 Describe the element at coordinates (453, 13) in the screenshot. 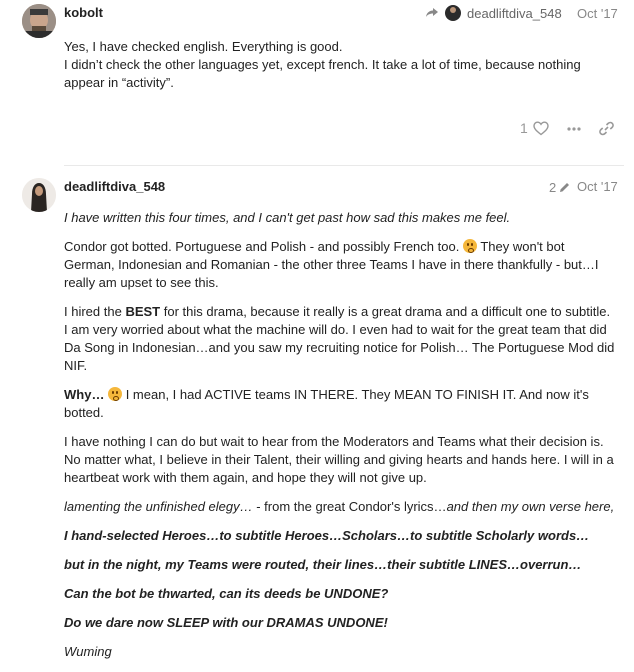

I see `reply-avatar` at that location.